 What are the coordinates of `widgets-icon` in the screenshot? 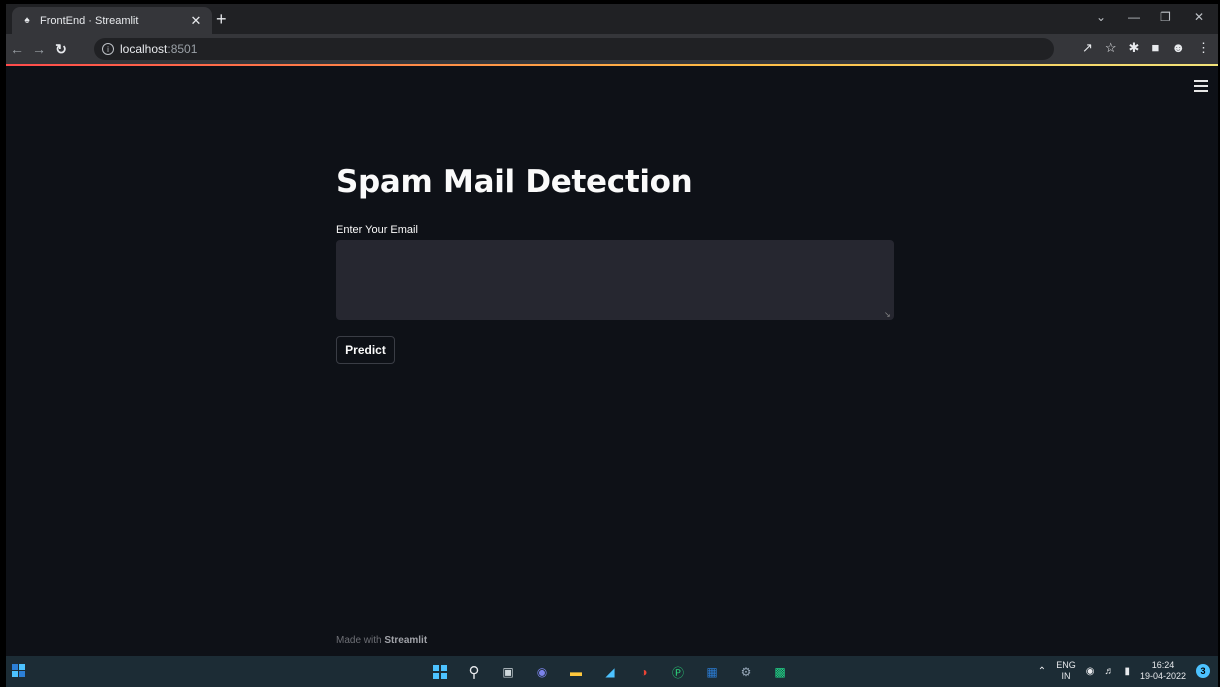 It's located at (19, 671).